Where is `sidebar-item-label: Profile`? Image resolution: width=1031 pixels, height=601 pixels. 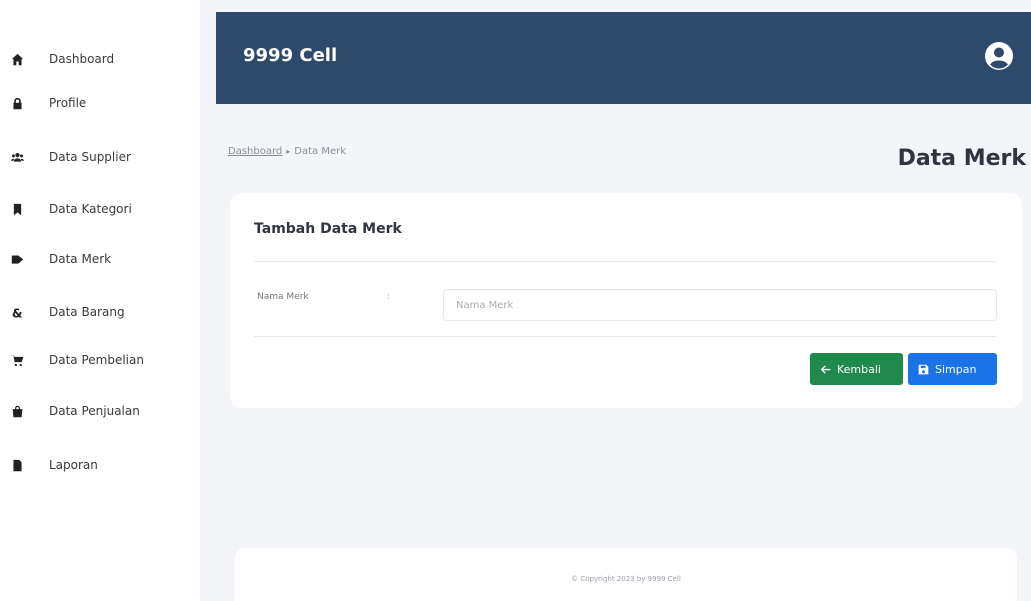 sidebar-item-label: Profile is located at coordinates (68, 103).